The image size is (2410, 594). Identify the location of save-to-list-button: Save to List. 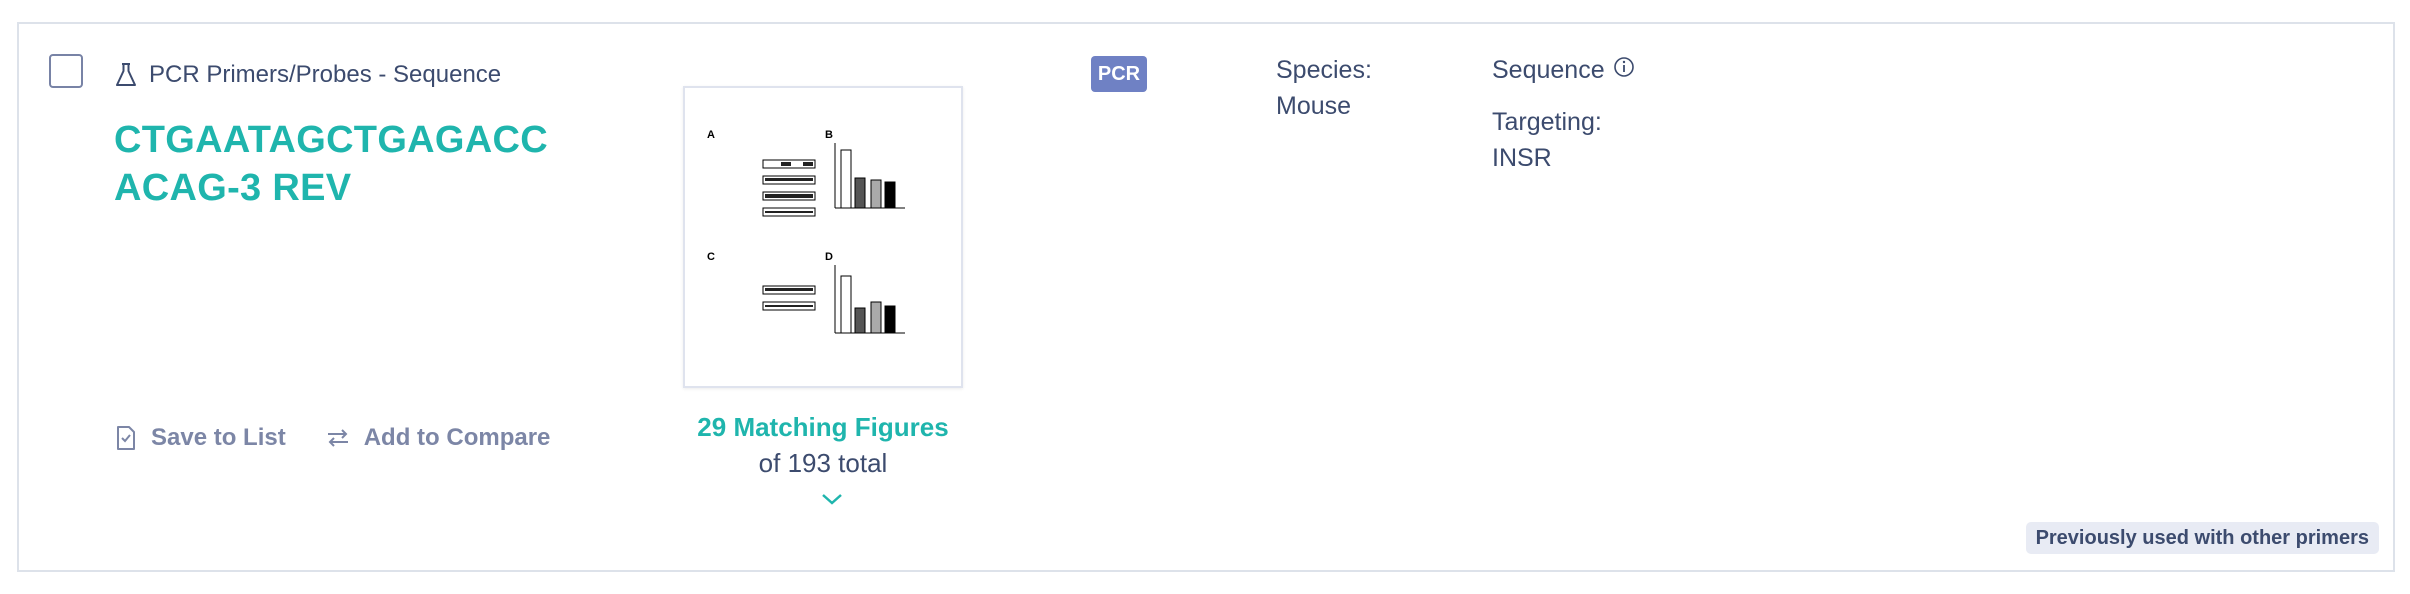
(200, 438).